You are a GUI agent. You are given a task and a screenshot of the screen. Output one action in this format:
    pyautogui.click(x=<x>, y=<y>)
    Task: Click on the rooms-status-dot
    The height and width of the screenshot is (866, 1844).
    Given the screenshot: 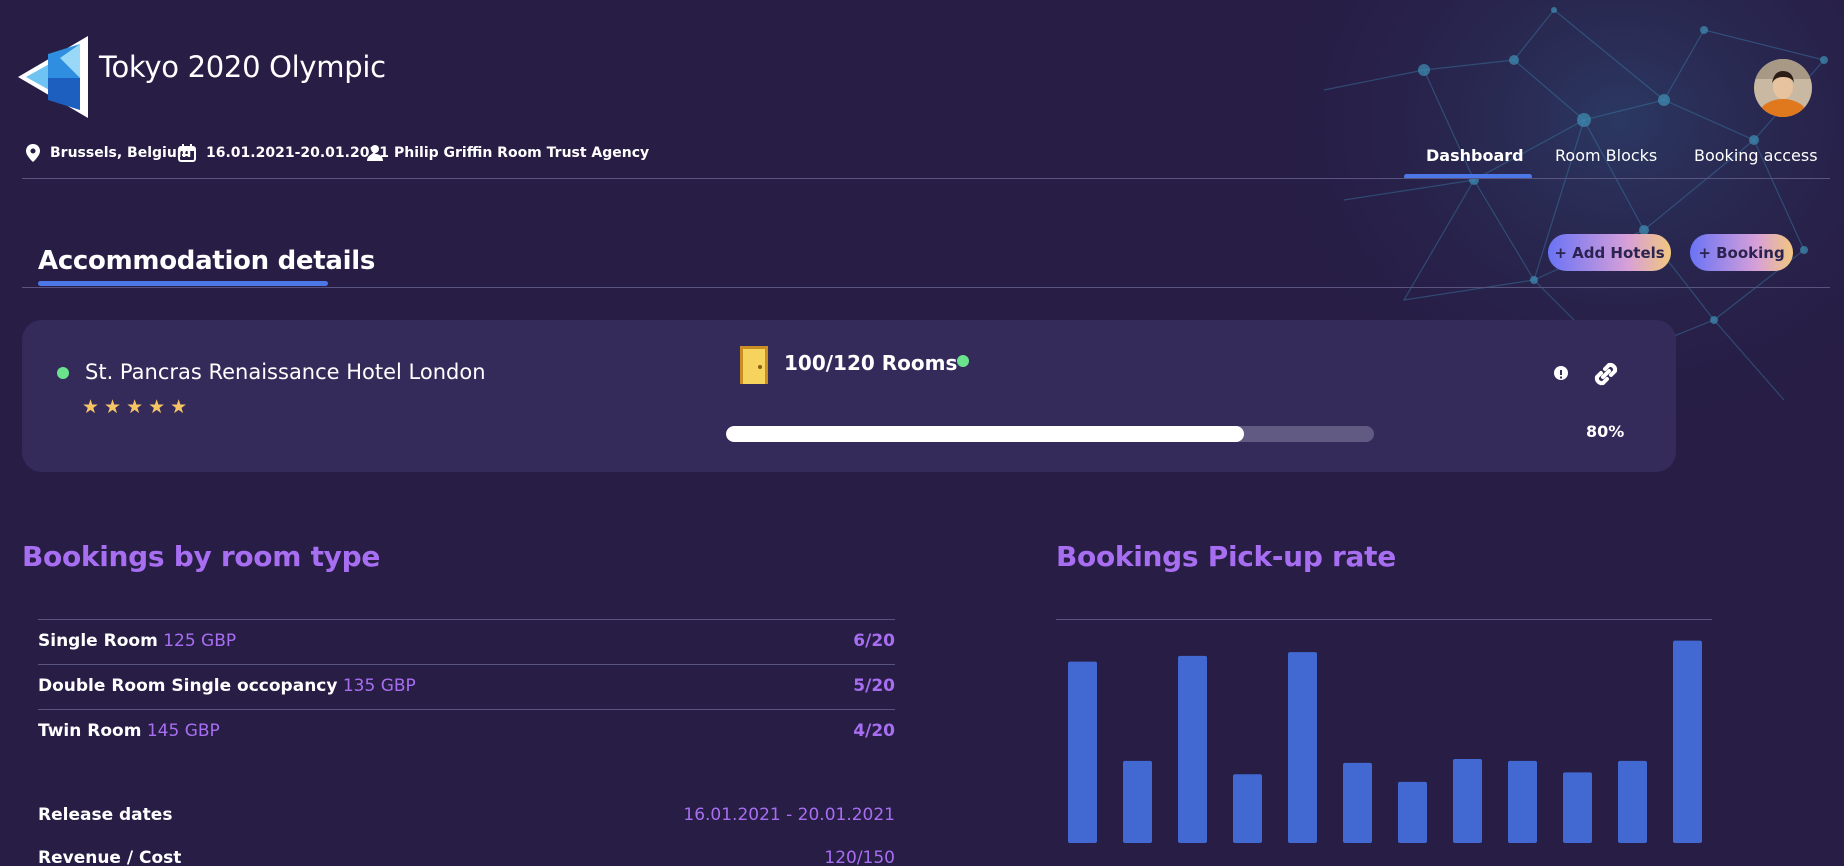 What is the action you would take?
    pyautogui.click(x=963, y=361)
    